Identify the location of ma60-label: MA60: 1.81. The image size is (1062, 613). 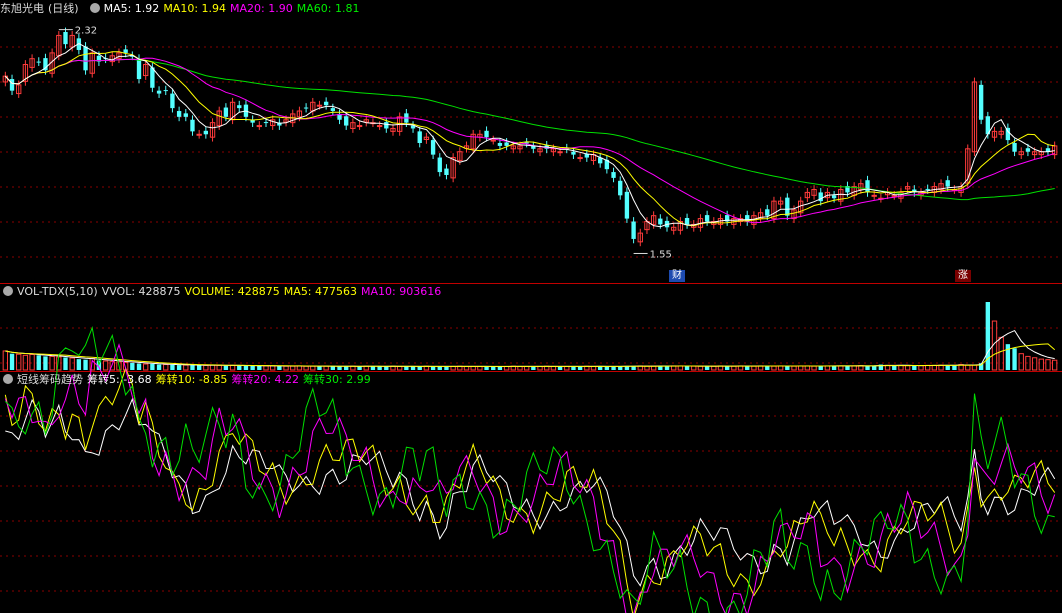
(328, 8).